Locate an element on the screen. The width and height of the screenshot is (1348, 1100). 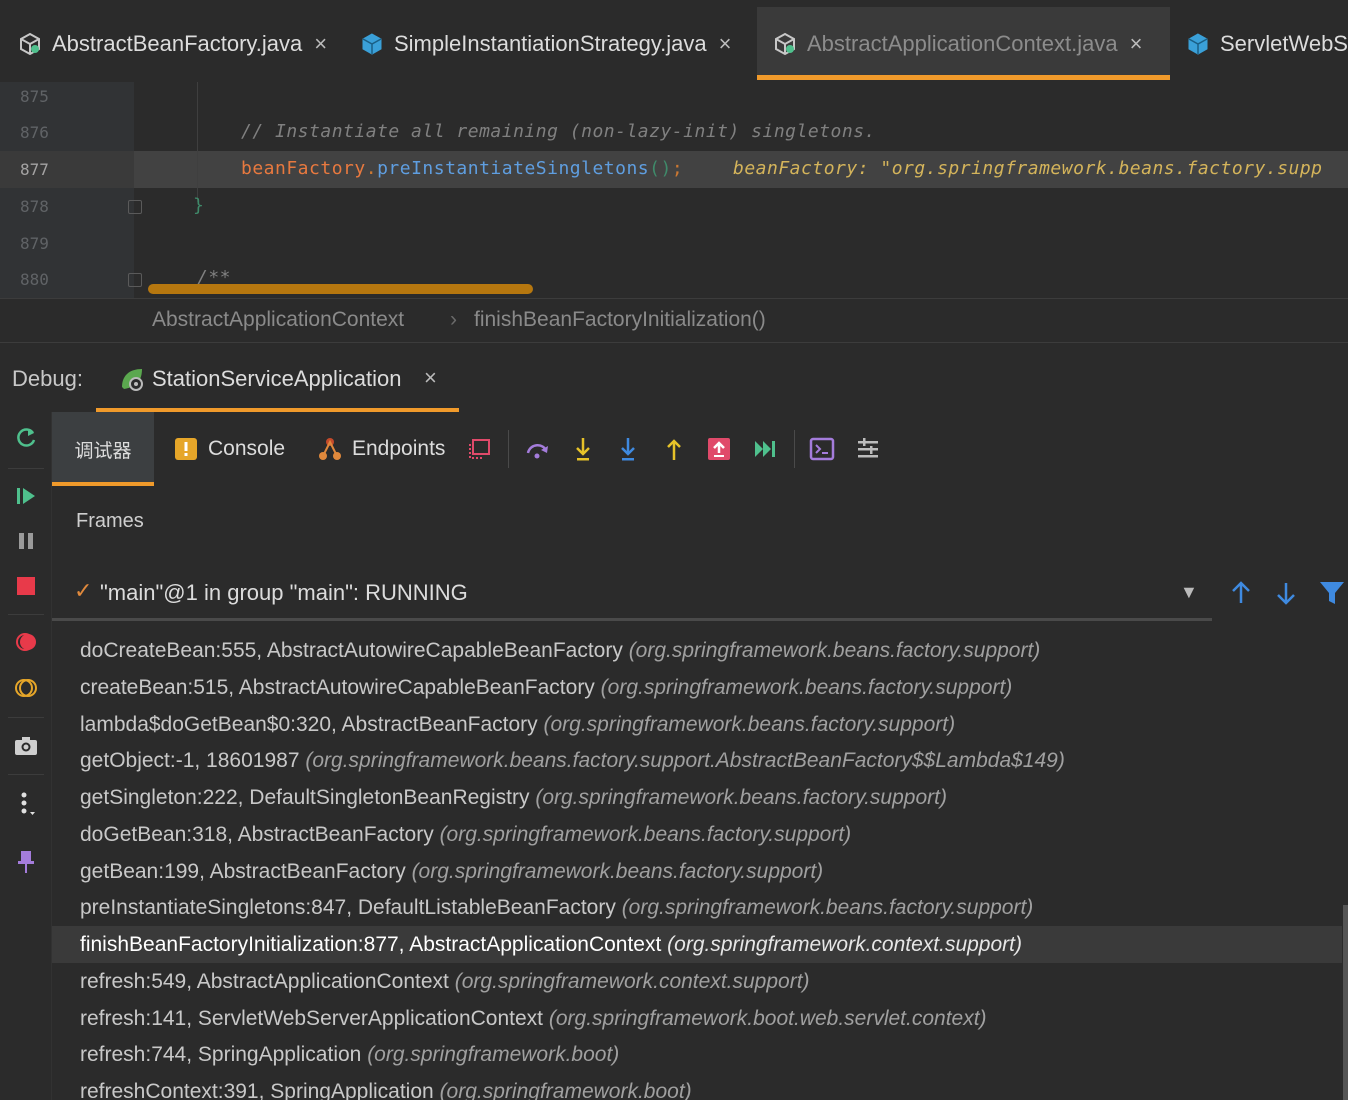
layout-settings-icon is located at coordinates (480, 449).